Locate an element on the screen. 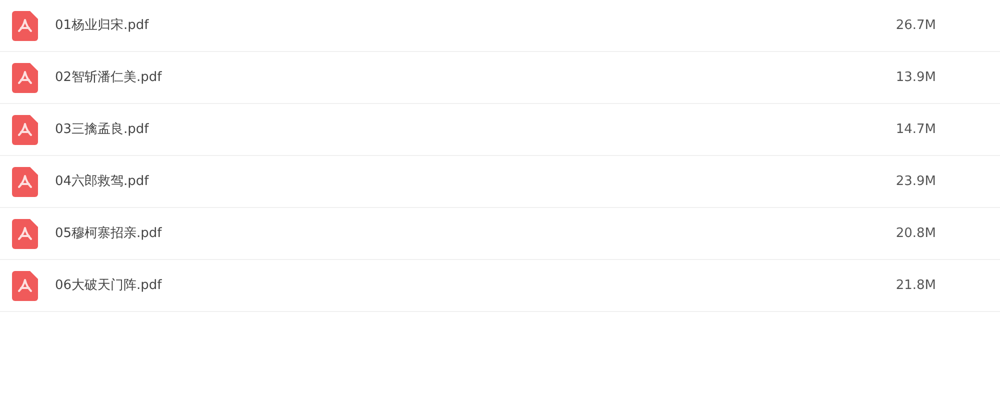  file-size: 20.8M is located at coordinates (916, 233).